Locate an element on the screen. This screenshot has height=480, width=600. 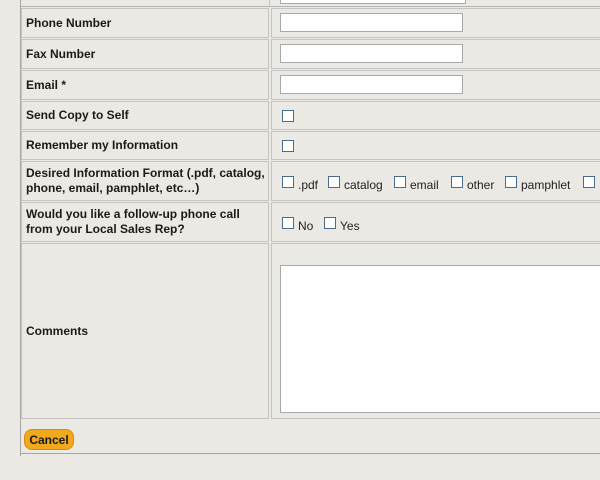
format-other-label: other is located at coordinates (481, 185).